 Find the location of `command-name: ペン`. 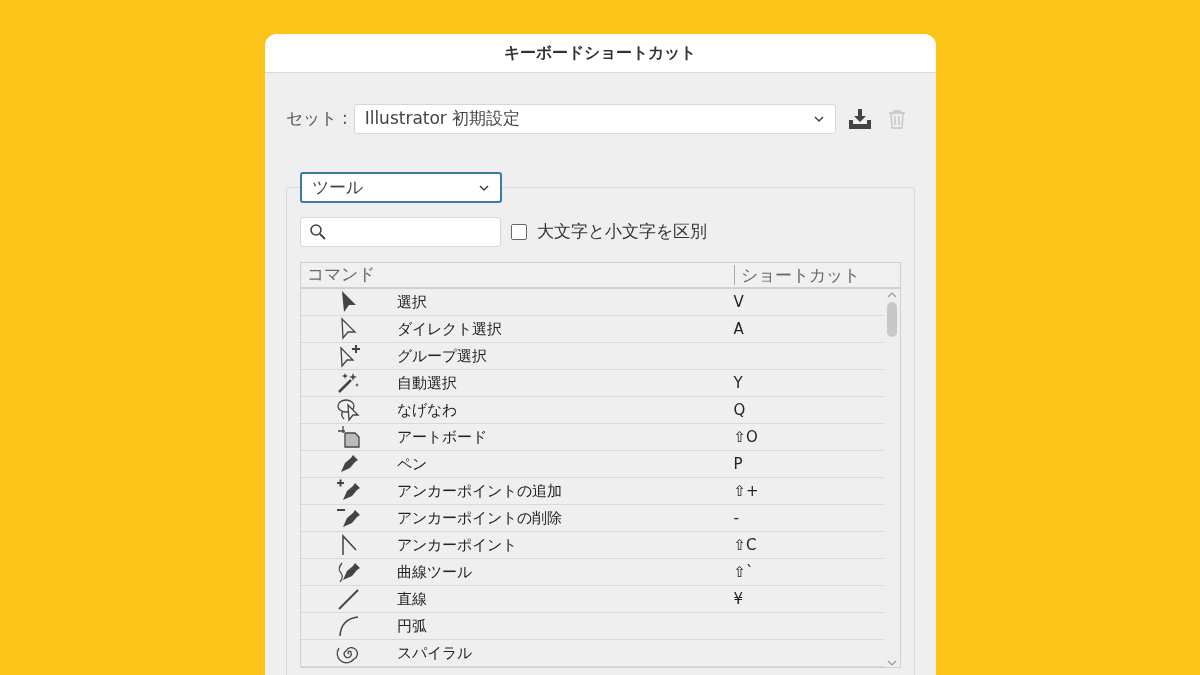

command-name: ペン is located at coordinates (412, 464).